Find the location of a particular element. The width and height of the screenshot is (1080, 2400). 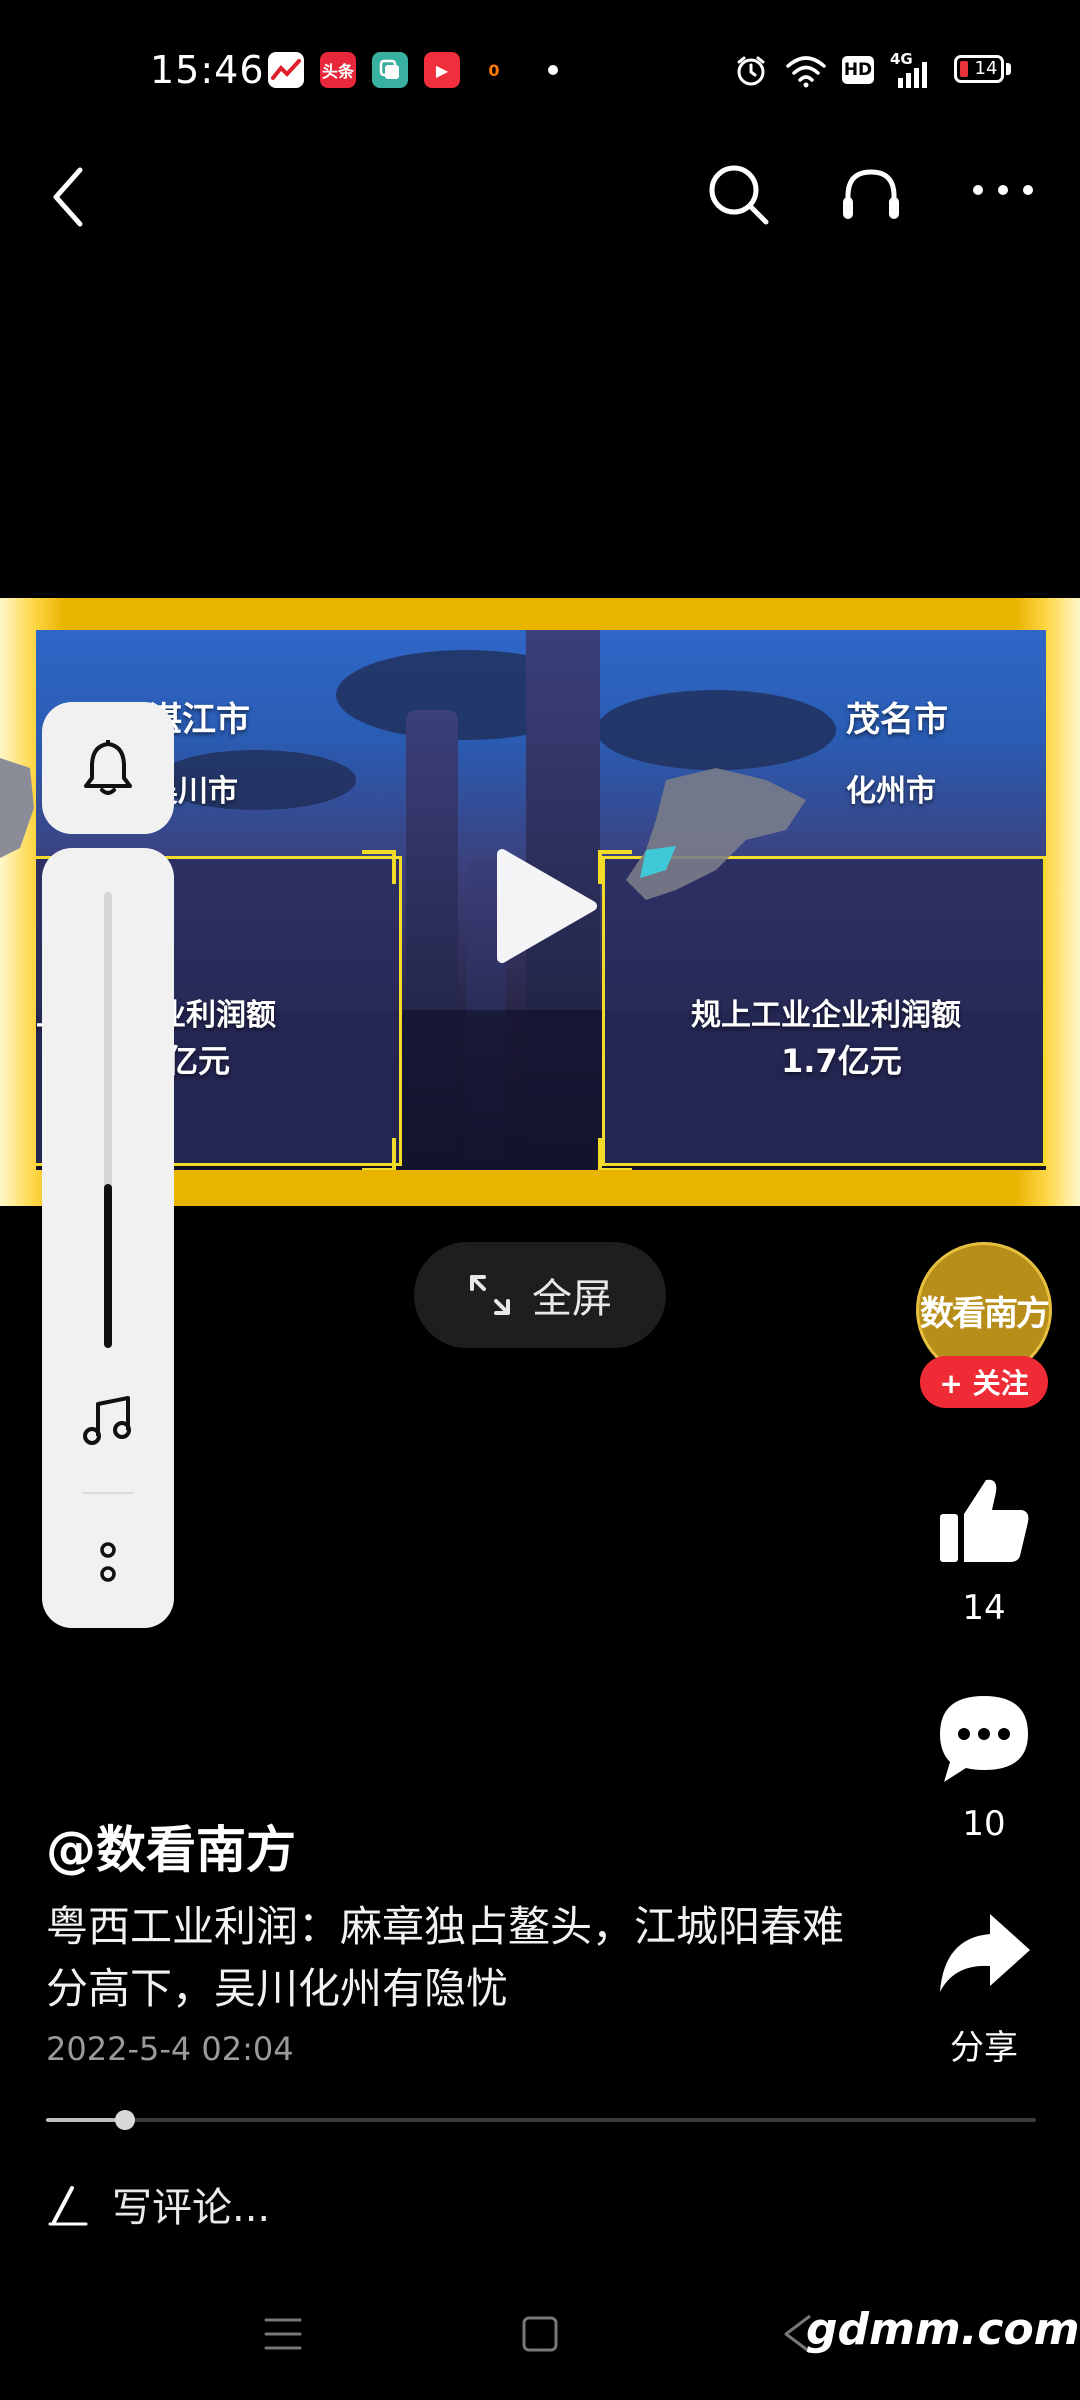

battery-icon: 14 is located at coordinates (979, 69).